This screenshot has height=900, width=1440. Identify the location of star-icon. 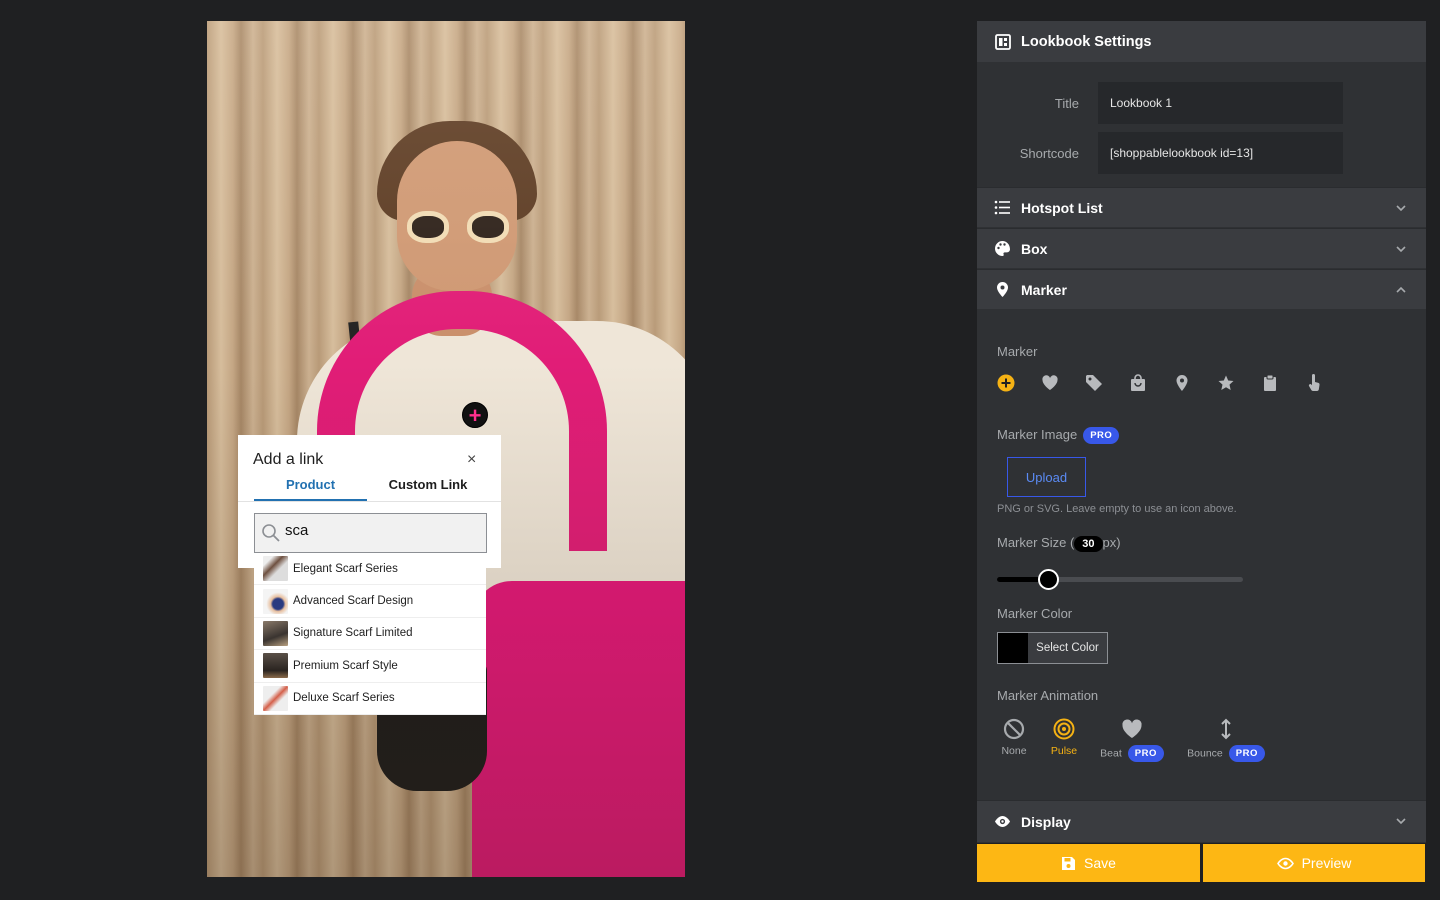
(1226, 382).